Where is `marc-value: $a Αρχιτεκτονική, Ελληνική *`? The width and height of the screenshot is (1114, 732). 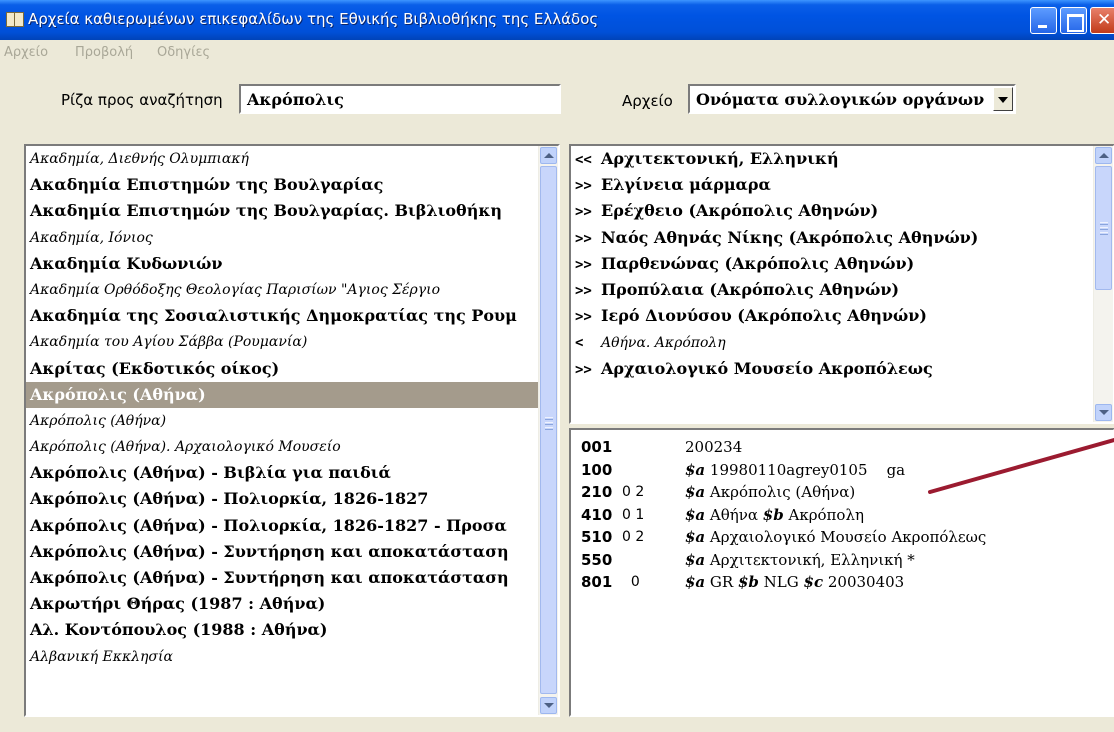
marc-value: $a Αρχιτεκτονική, Ελληνική * is located at coordinates (800, 560).